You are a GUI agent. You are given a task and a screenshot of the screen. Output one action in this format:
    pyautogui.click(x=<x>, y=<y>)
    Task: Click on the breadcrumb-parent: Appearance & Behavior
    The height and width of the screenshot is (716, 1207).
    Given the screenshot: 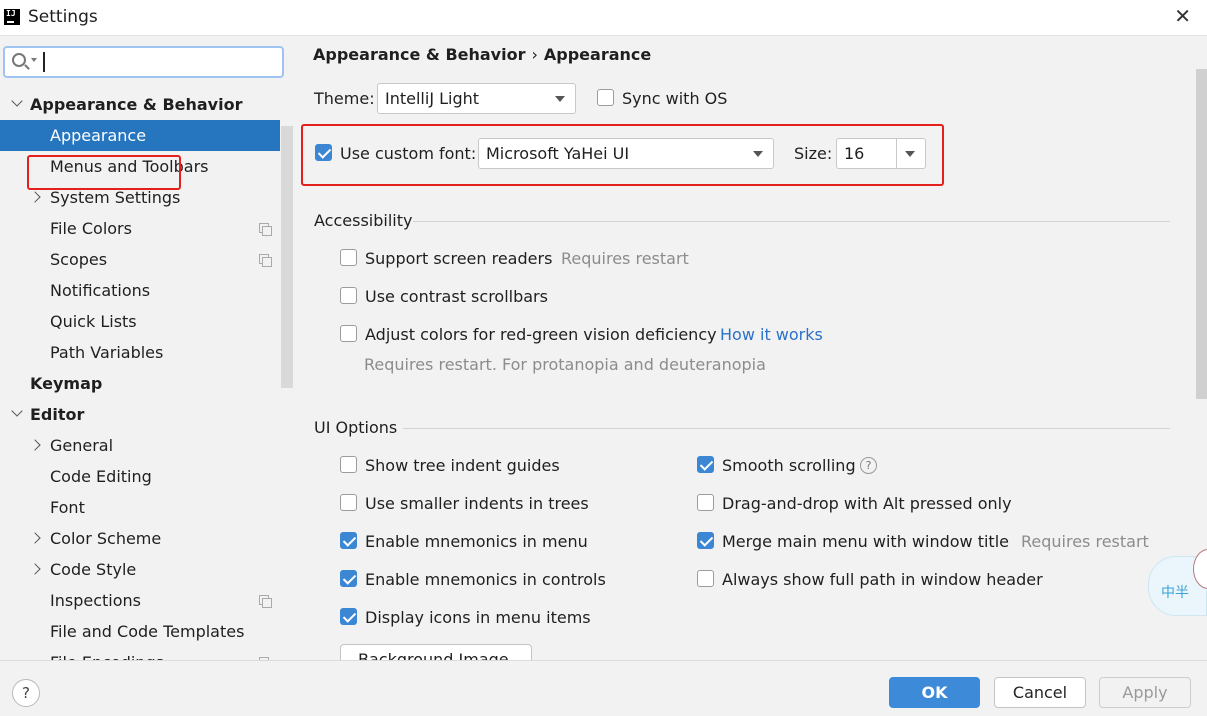 What is the action you would take?
    pyautogui.click(x=419, y=54)
    